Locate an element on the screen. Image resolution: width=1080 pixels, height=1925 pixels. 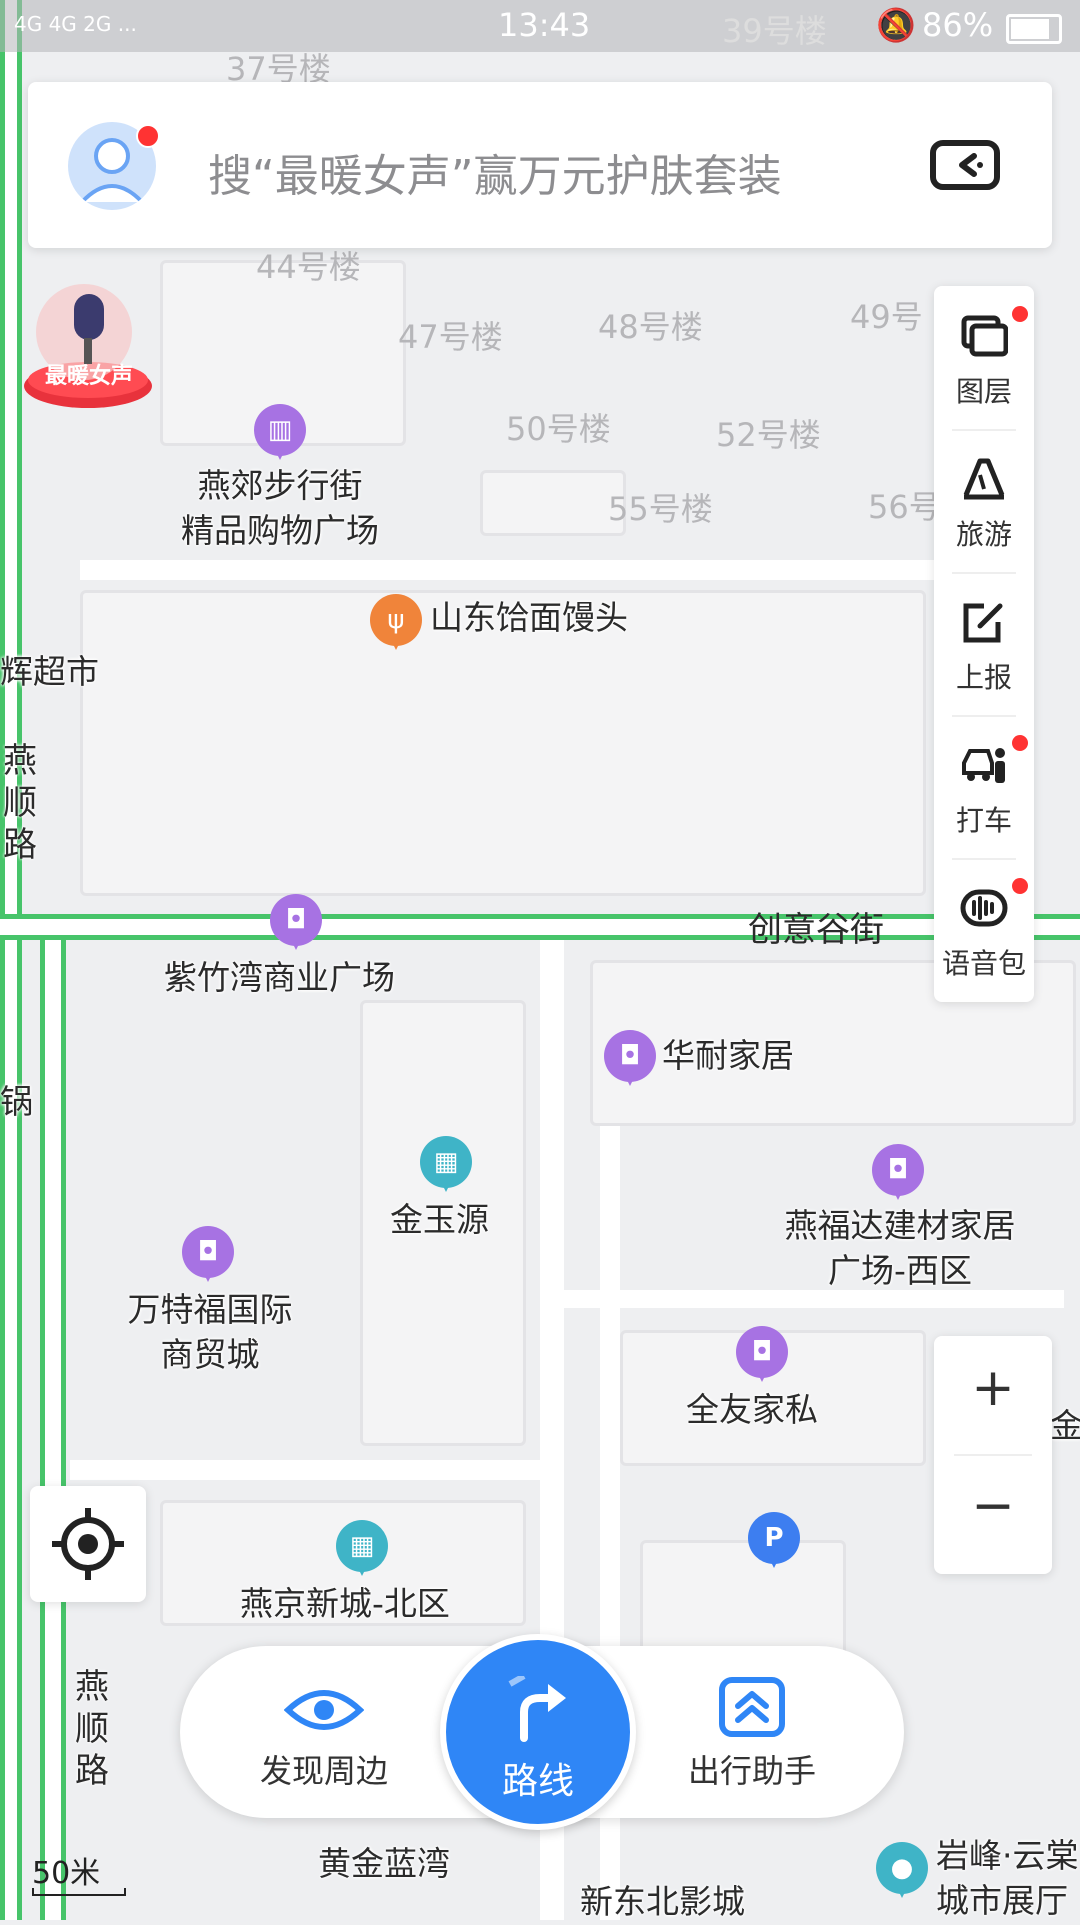
road-horizontal is located at coordinates (305, 1470).